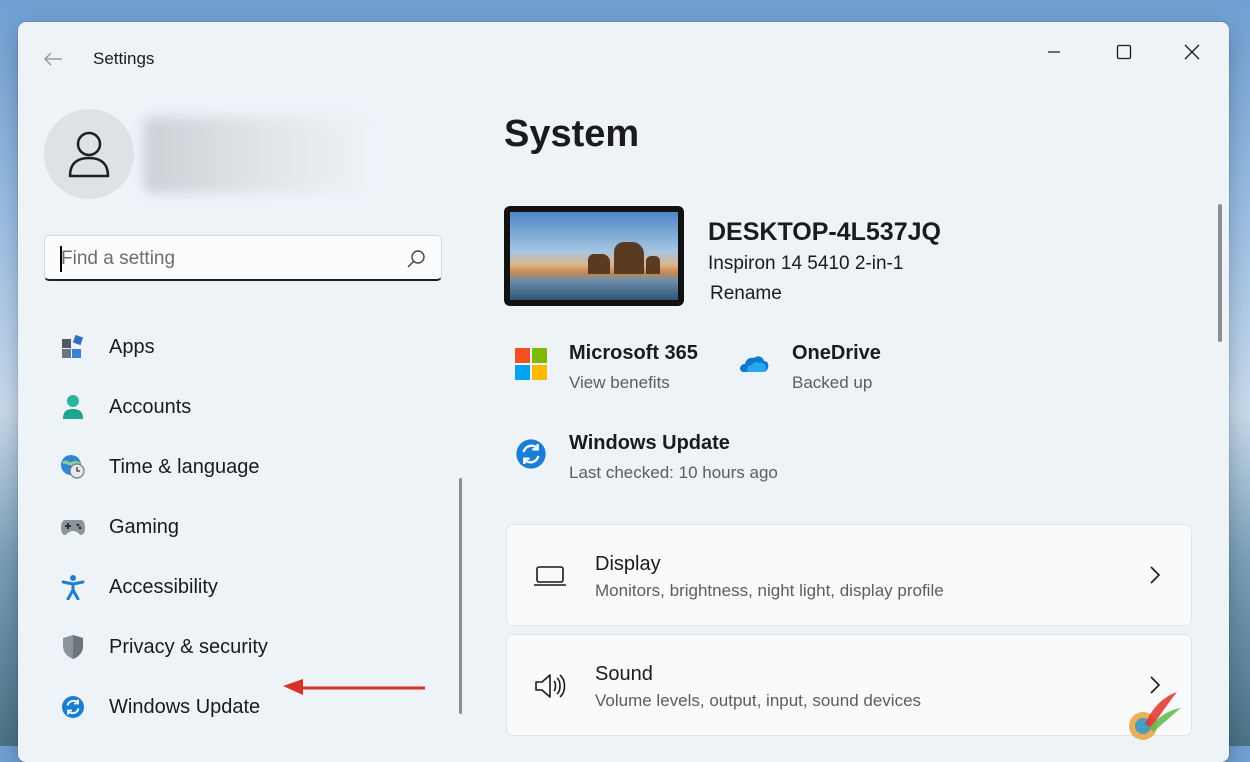  What do you see at coordinates (244, 587) in the screenshot?
I see `sidebar-item-accessibility: Accessibility` at bounding box center [244, 587].